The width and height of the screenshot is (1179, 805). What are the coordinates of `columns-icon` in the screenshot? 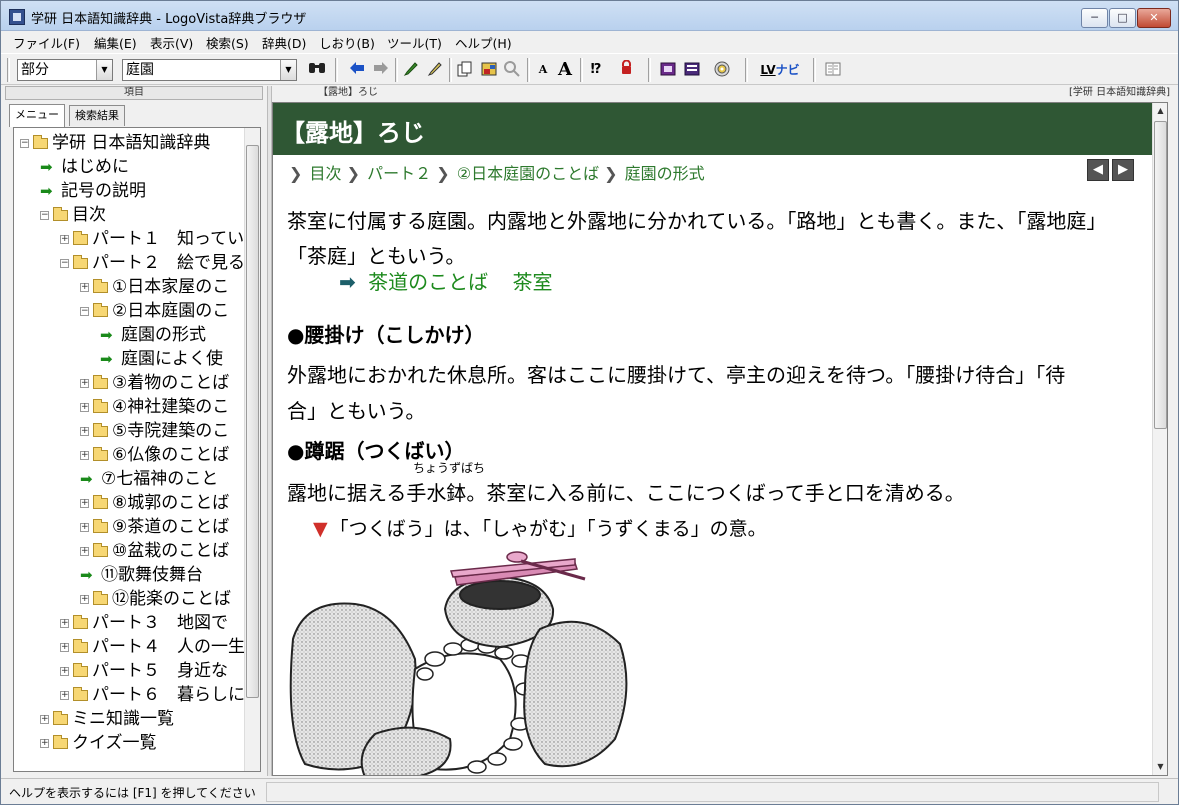 It's located at (833, 70).